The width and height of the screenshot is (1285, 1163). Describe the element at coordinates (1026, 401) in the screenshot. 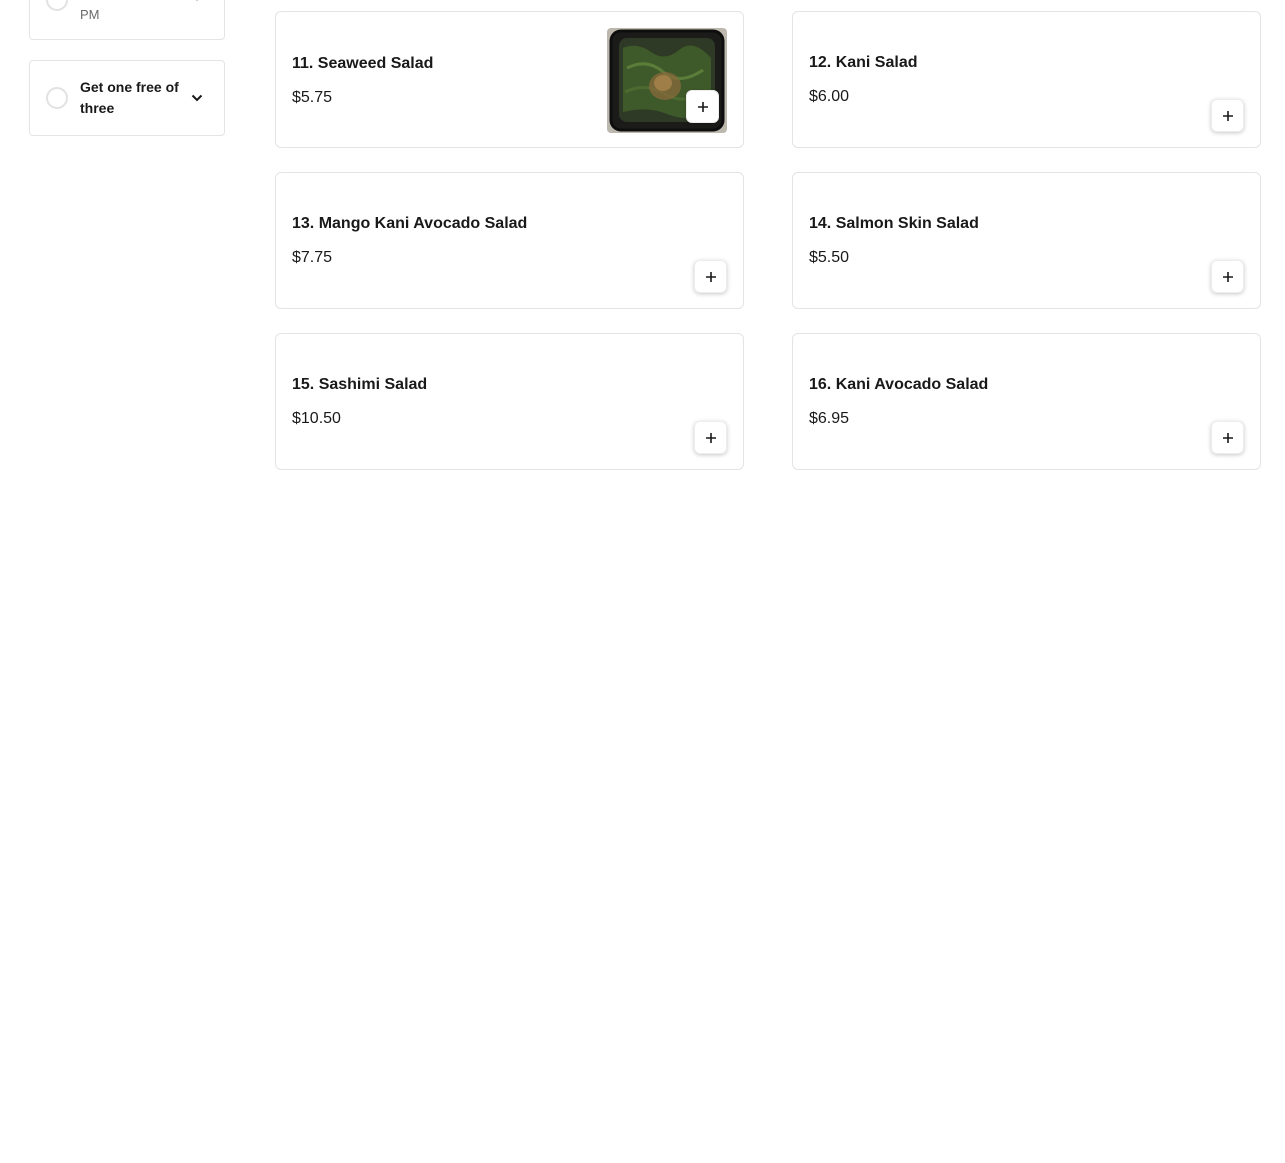

I see `menu-item-card: 16. Kani Avocado Salad $6.95` at that location.